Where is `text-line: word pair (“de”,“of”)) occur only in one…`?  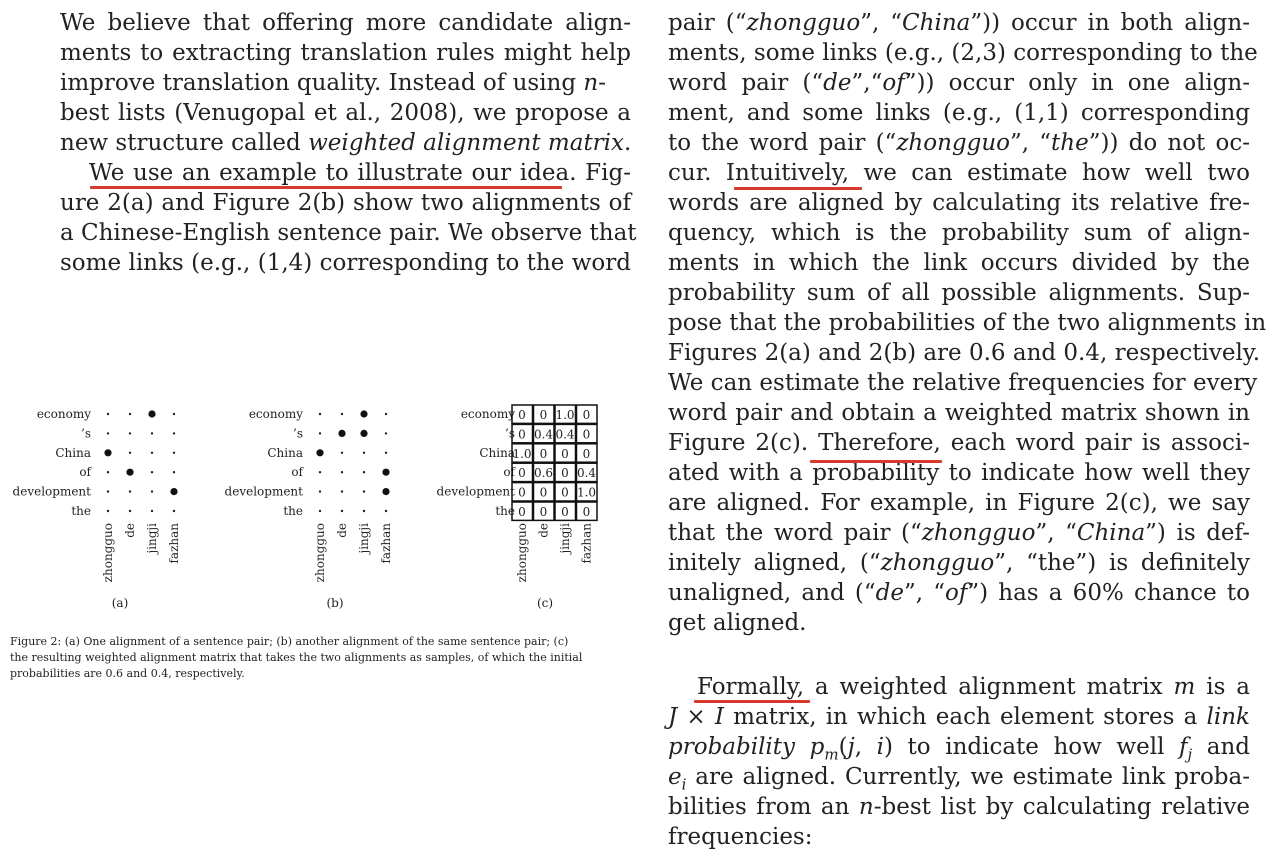 text-line: word pair (“de”,“of”)) occur only in one… is located at coordinates (959, 83).